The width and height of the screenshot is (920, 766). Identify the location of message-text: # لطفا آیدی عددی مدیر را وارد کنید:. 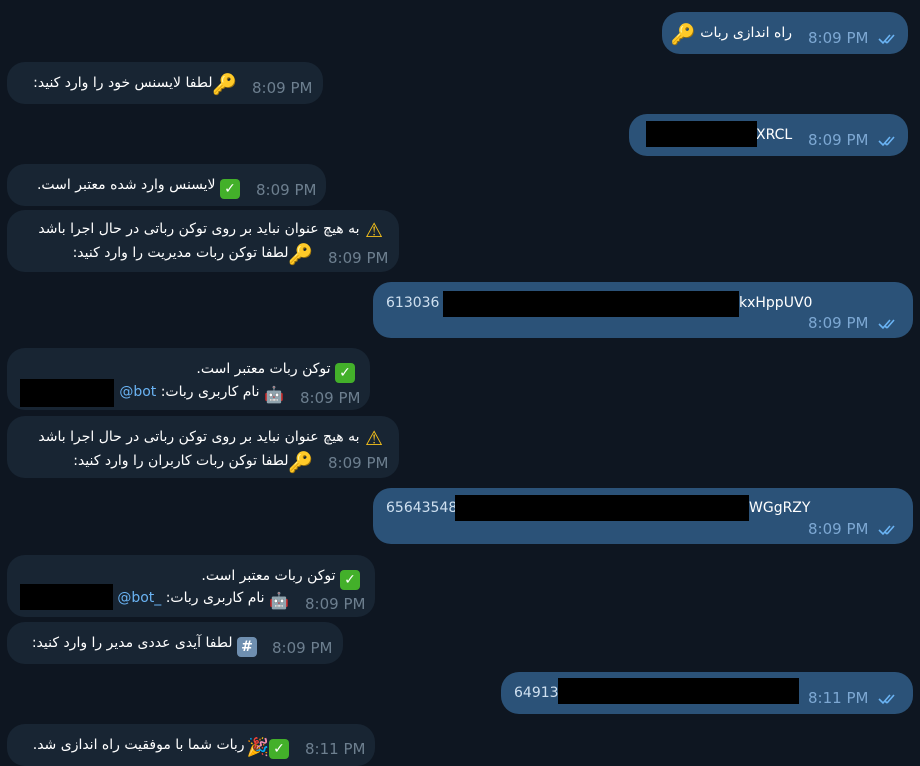
(144, 644).